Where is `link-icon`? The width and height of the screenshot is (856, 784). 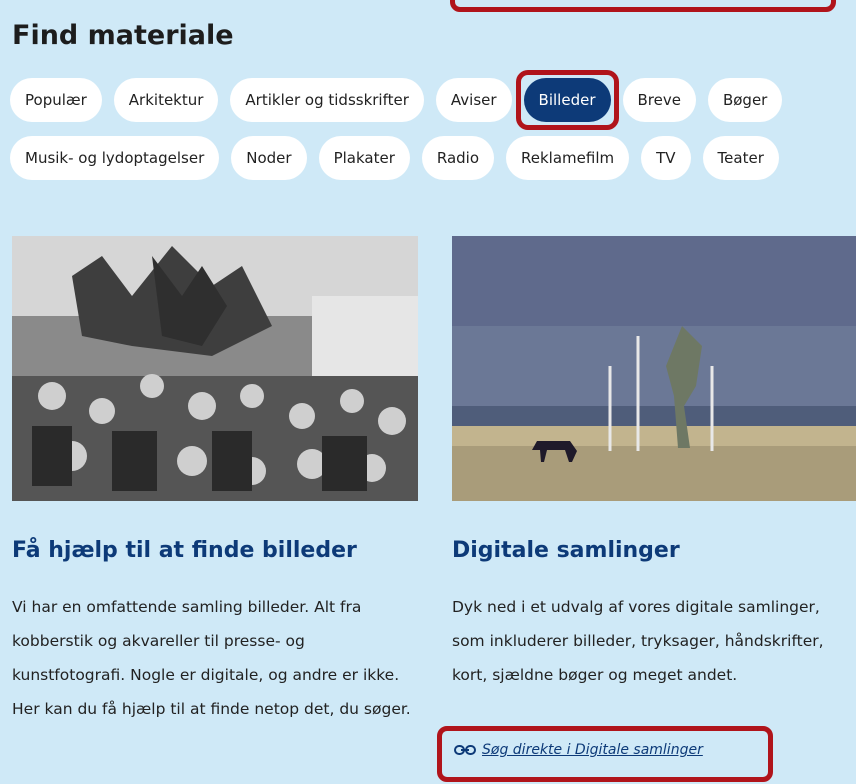
link-icon is located at coordinates (465, 750).